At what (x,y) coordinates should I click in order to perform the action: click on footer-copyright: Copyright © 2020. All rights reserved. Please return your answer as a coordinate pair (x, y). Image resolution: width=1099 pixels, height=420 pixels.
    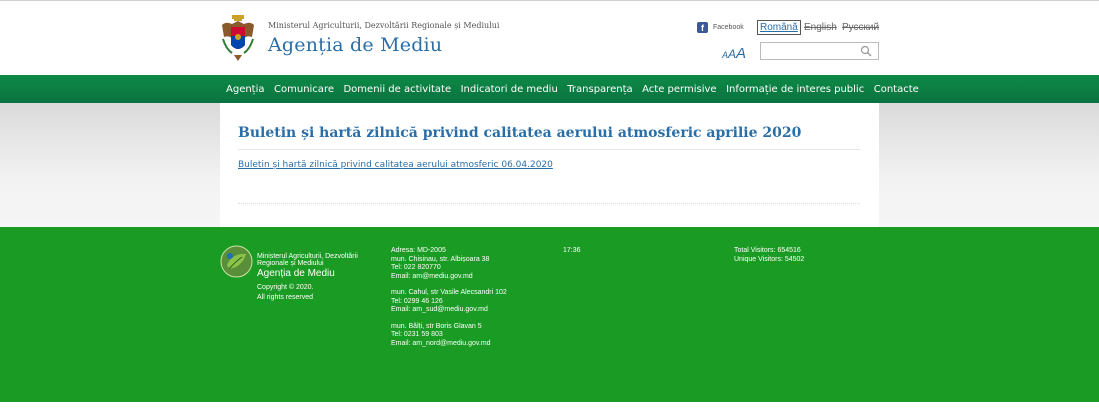
    Looking at the image, I should click on (285, 293).